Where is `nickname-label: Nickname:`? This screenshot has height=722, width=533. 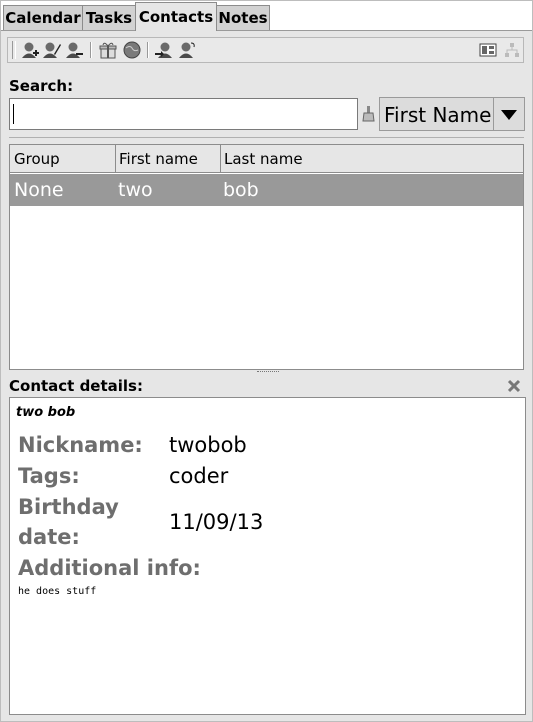 nickname-label: Nickname: is located at coordinates (80, 445).